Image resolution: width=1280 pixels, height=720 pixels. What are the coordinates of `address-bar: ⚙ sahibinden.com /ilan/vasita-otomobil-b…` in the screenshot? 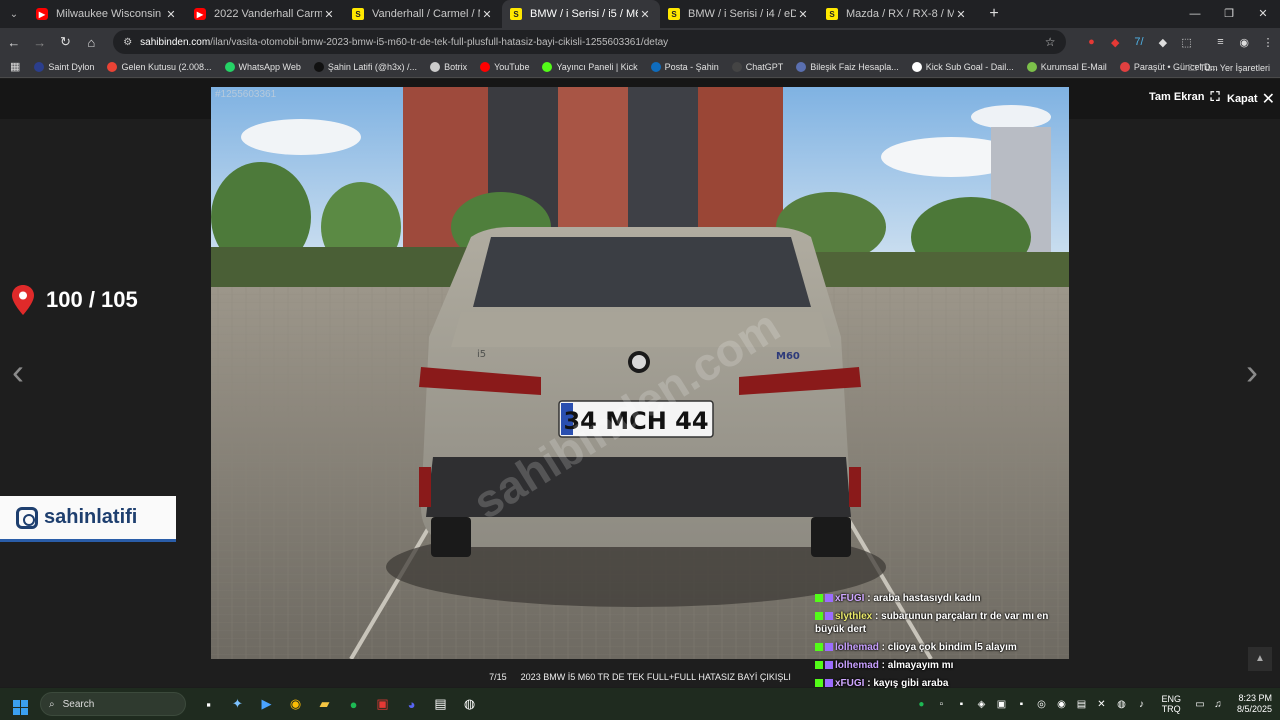 It's located at (589, 42).